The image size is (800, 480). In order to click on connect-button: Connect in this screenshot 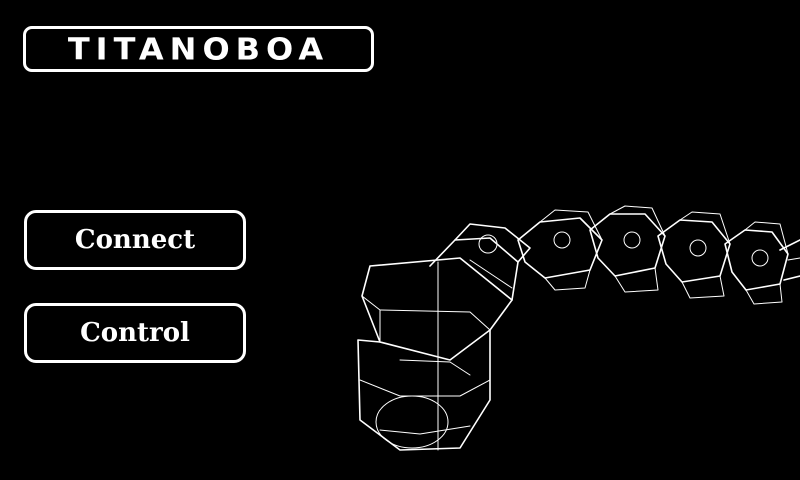, I will do `click(135, 240)`.